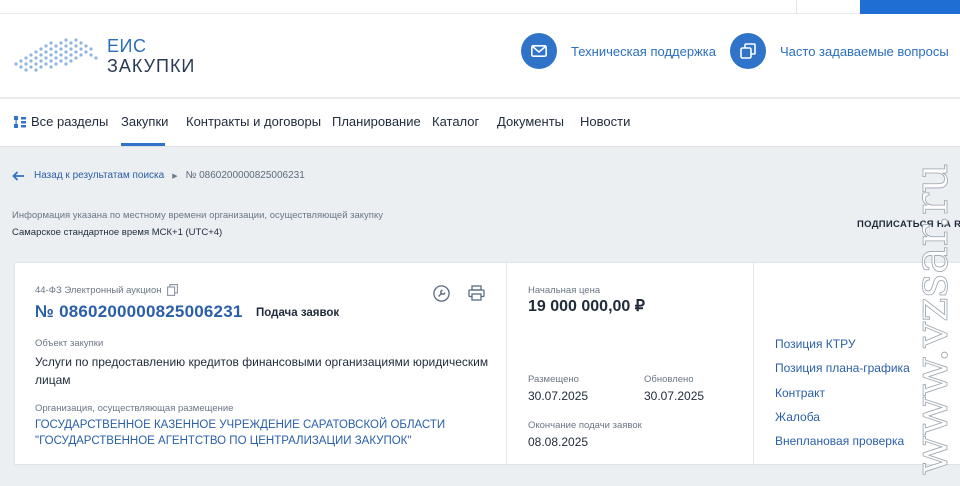  Describe the element at coordinates (800, 393) in the screenshot. I see `link-contract: Контракт` at that location.